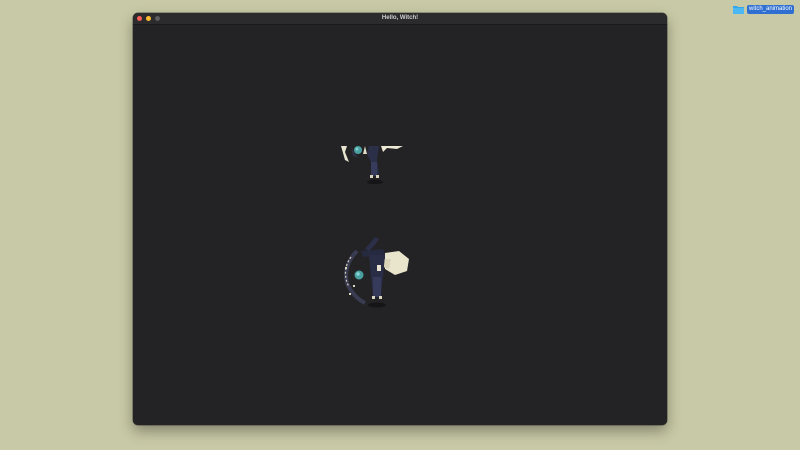 The image size is (800, 450). Describe the element at coordinates (771, 9) in the screenshot. I see `folder-label: witch_animation` at that location.